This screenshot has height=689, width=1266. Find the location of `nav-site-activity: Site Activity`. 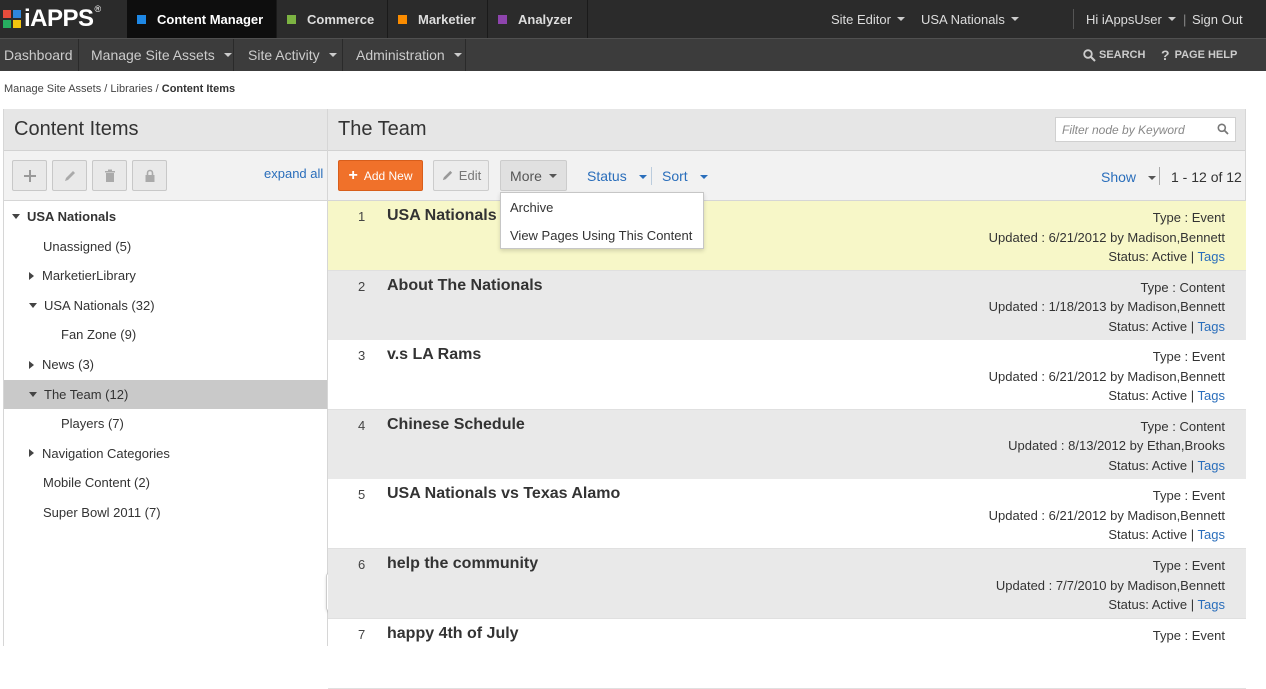

nav-site-activity: Site Activity is located at coordinates (288, 55).